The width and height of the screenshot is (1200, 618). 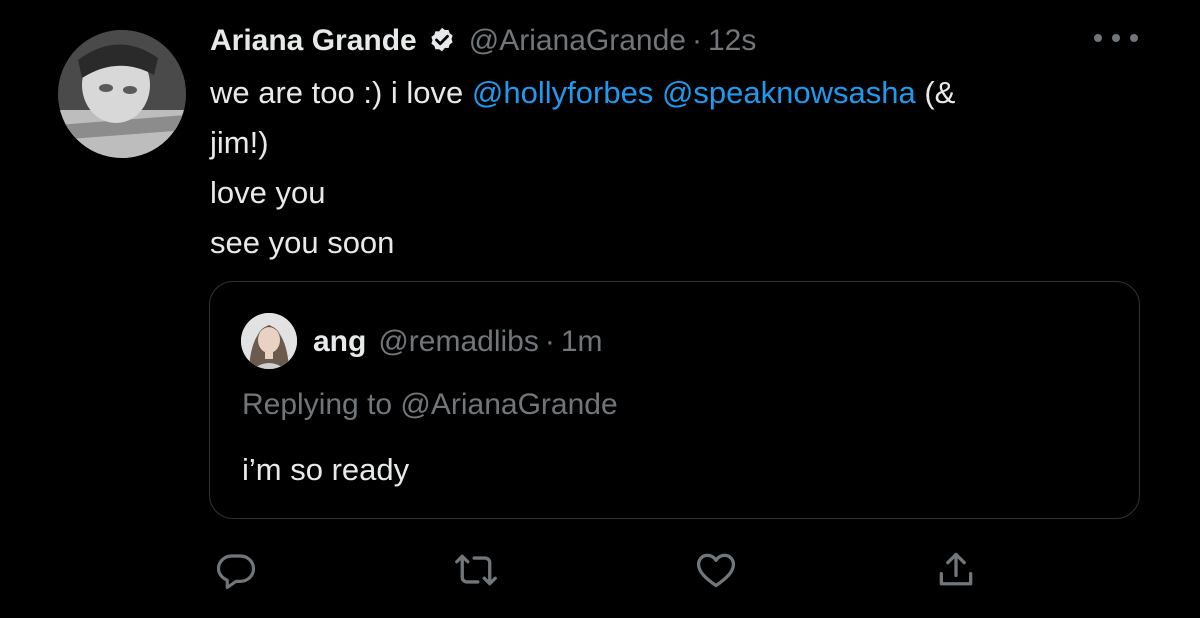 I want to click on author-name: Ariana Grande, so click(x=313, y=41).